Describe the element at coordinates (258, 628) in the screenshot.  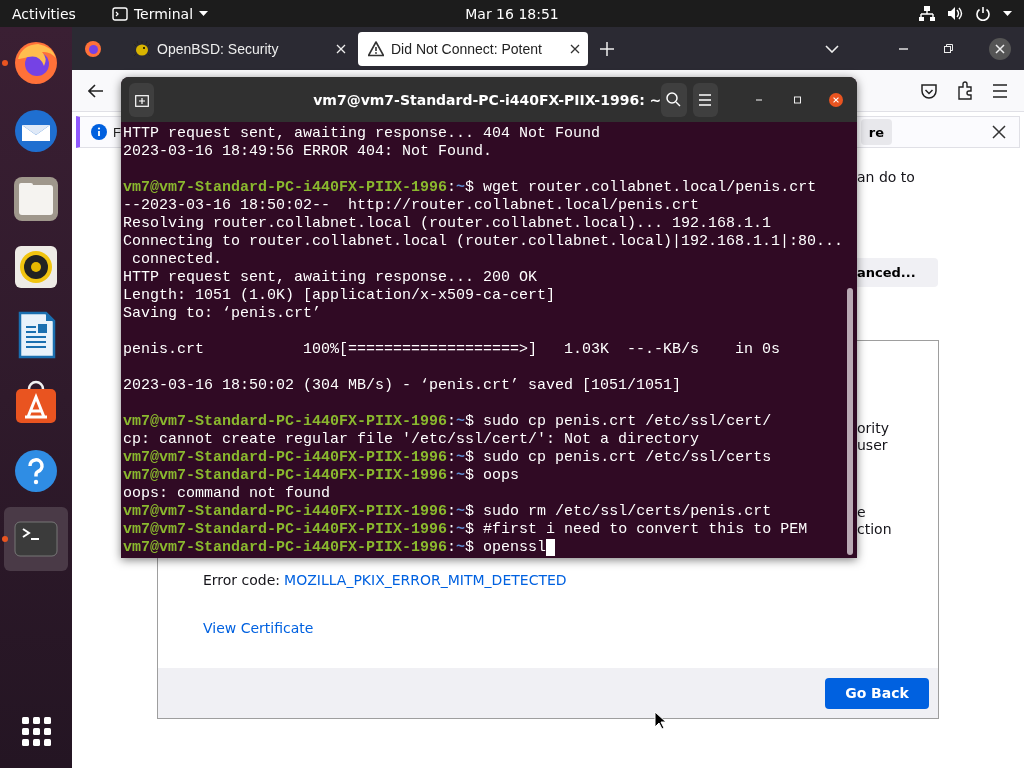
I see `view-certificate-link: View Certificate` at that location.